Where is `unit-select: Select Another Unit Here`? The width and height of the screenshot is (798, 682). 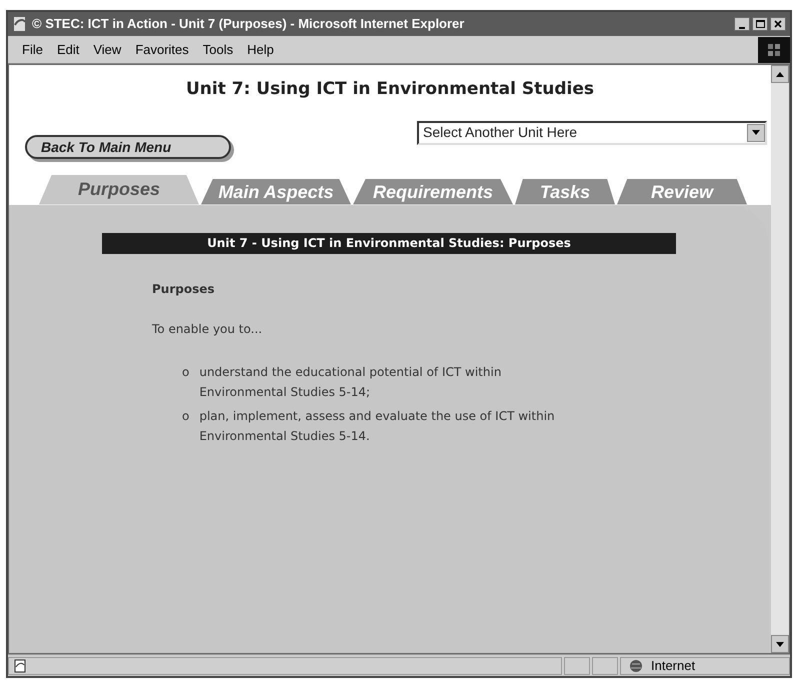 unit-select: Select Another Unit Here is located at coordinates (592, 132).